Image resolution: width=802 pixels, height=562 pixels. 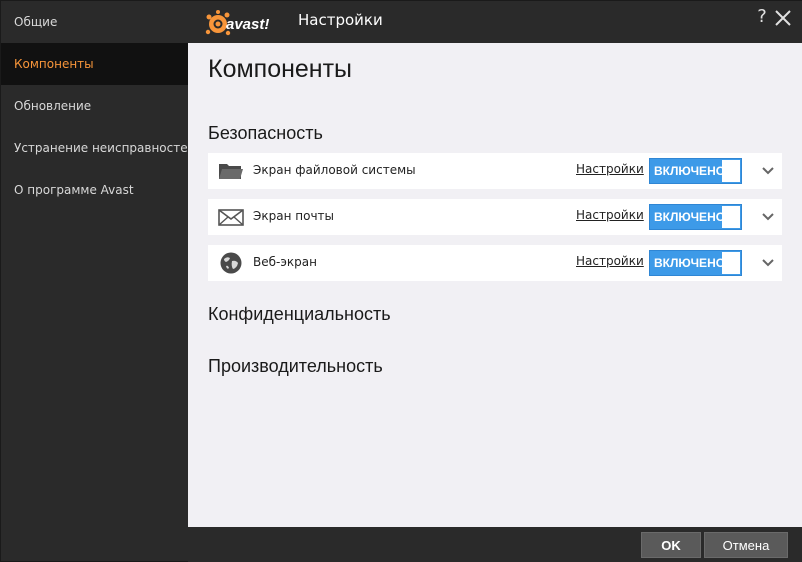 What do you see at coordinates (495, 22) in the screenshot?
I see `title-bar: avast! Настройки ?` at bounding box center [495, 22].